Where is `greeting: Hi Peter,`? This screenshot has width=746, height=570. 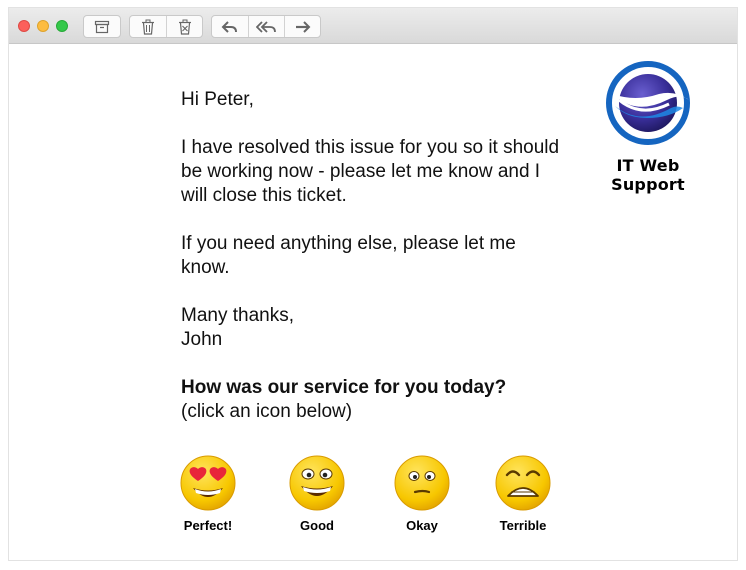 greeting: Hi Peter, is located at coordinates (217, 99).